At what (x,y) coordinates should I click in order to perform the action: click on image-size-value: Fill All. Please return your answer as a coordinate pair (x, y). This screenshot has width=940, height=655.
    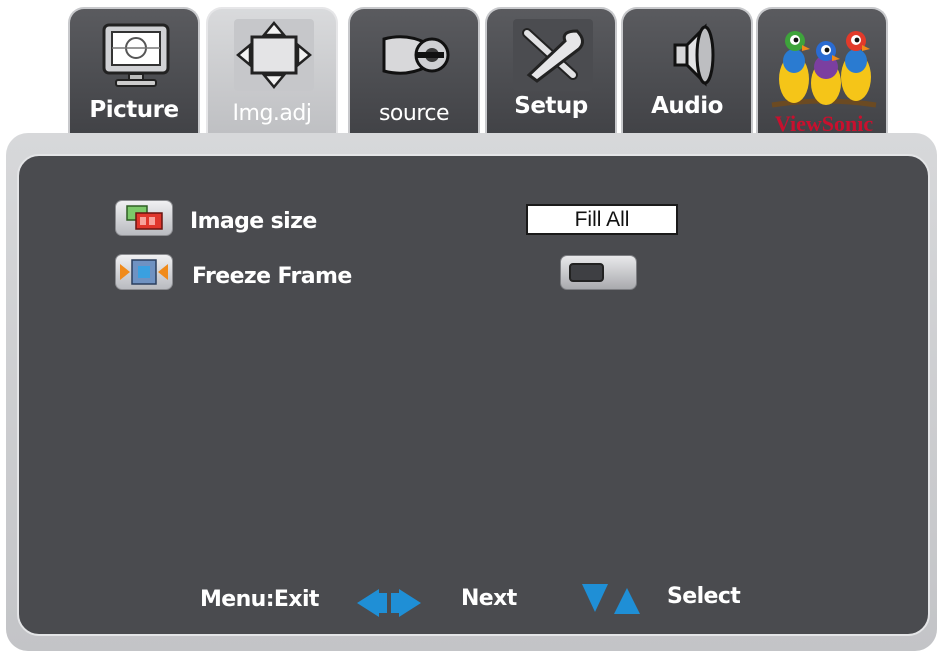
    Looking at the image, I should click on (602, 219).